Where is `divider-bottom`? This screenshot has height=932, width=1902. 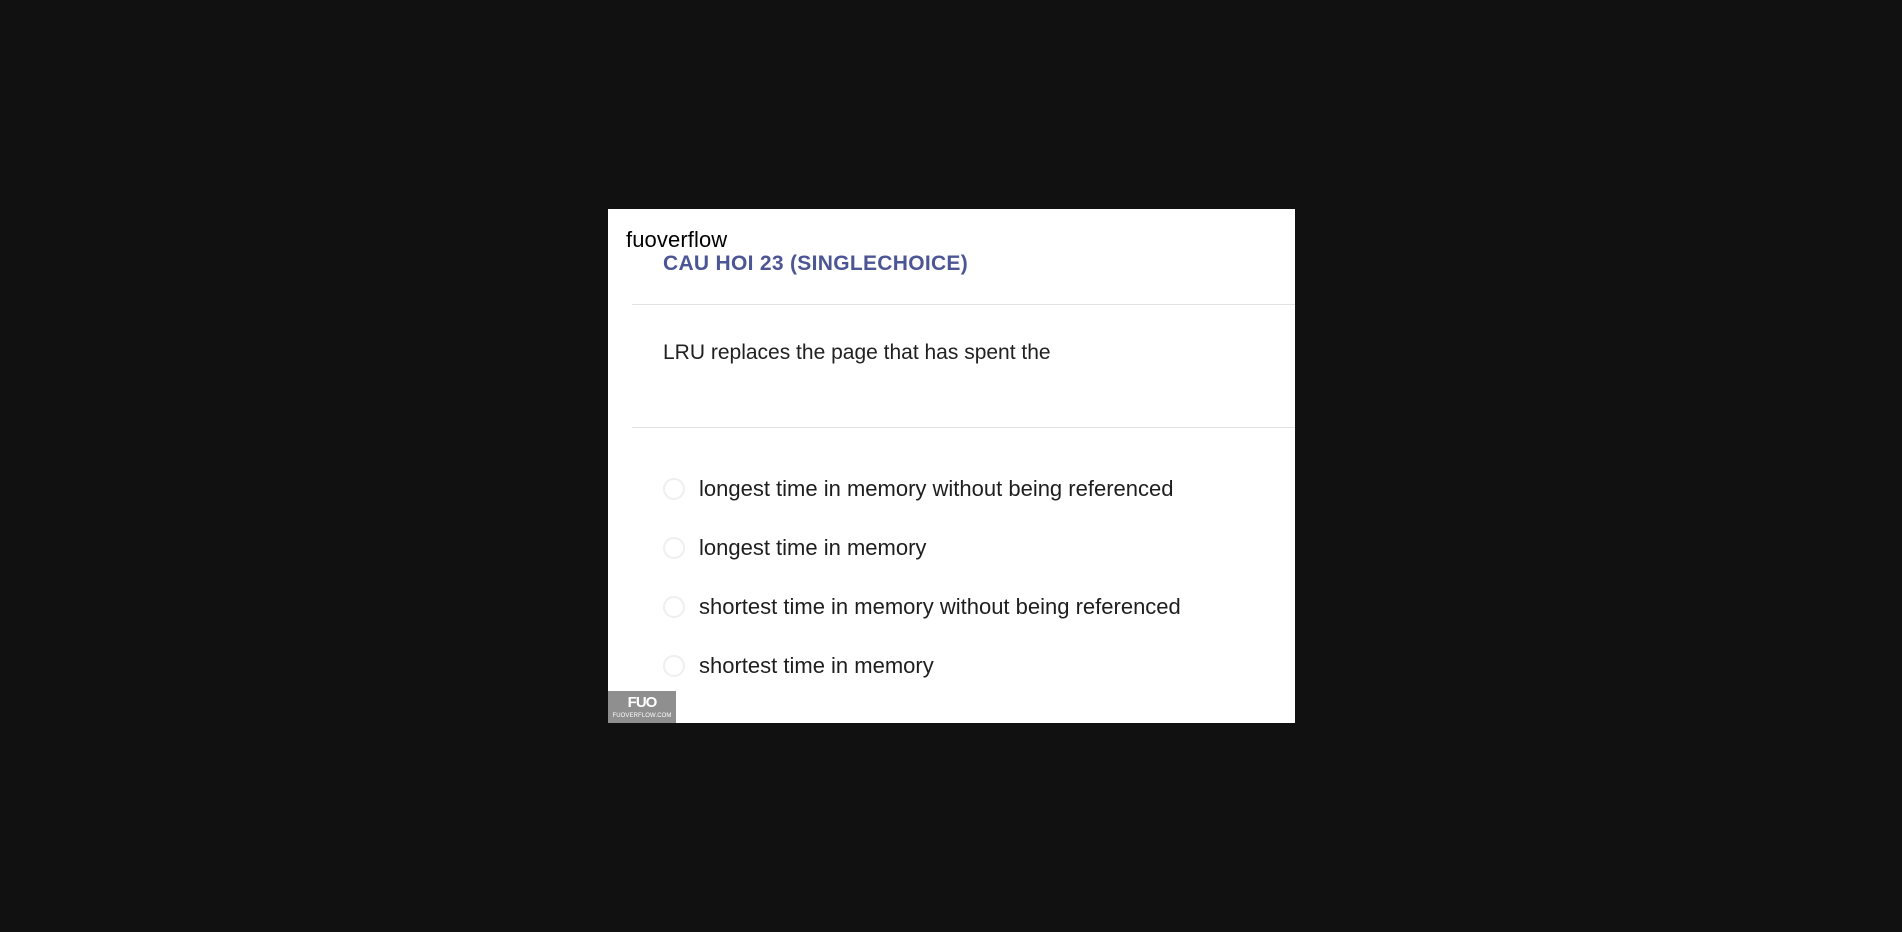 divider-bottom is located at coordinates (963, 427).